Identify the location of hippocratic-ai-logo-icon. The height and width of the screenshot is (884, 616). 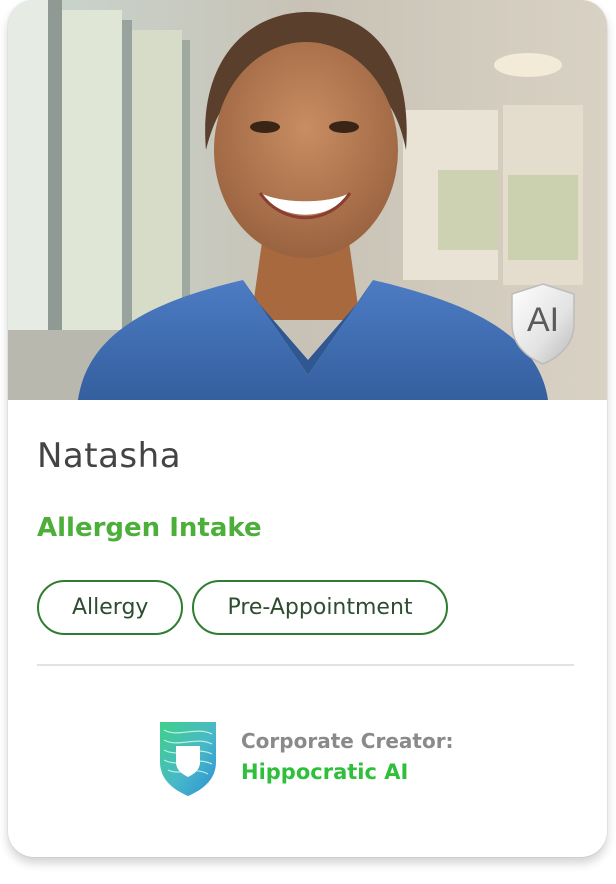
(188, 757).